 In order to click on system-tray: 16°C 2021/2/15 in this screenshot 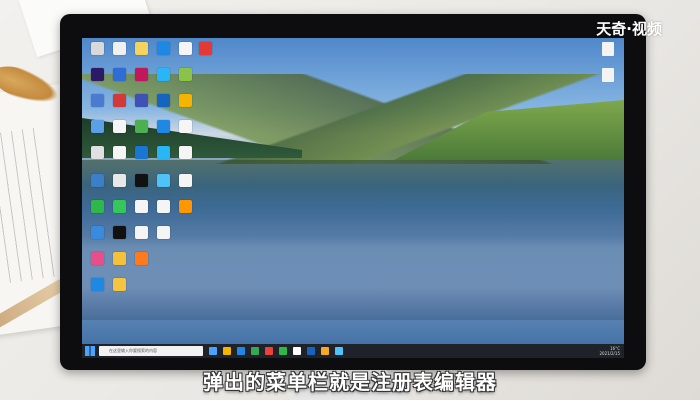, I will do `click(609, 351)`.